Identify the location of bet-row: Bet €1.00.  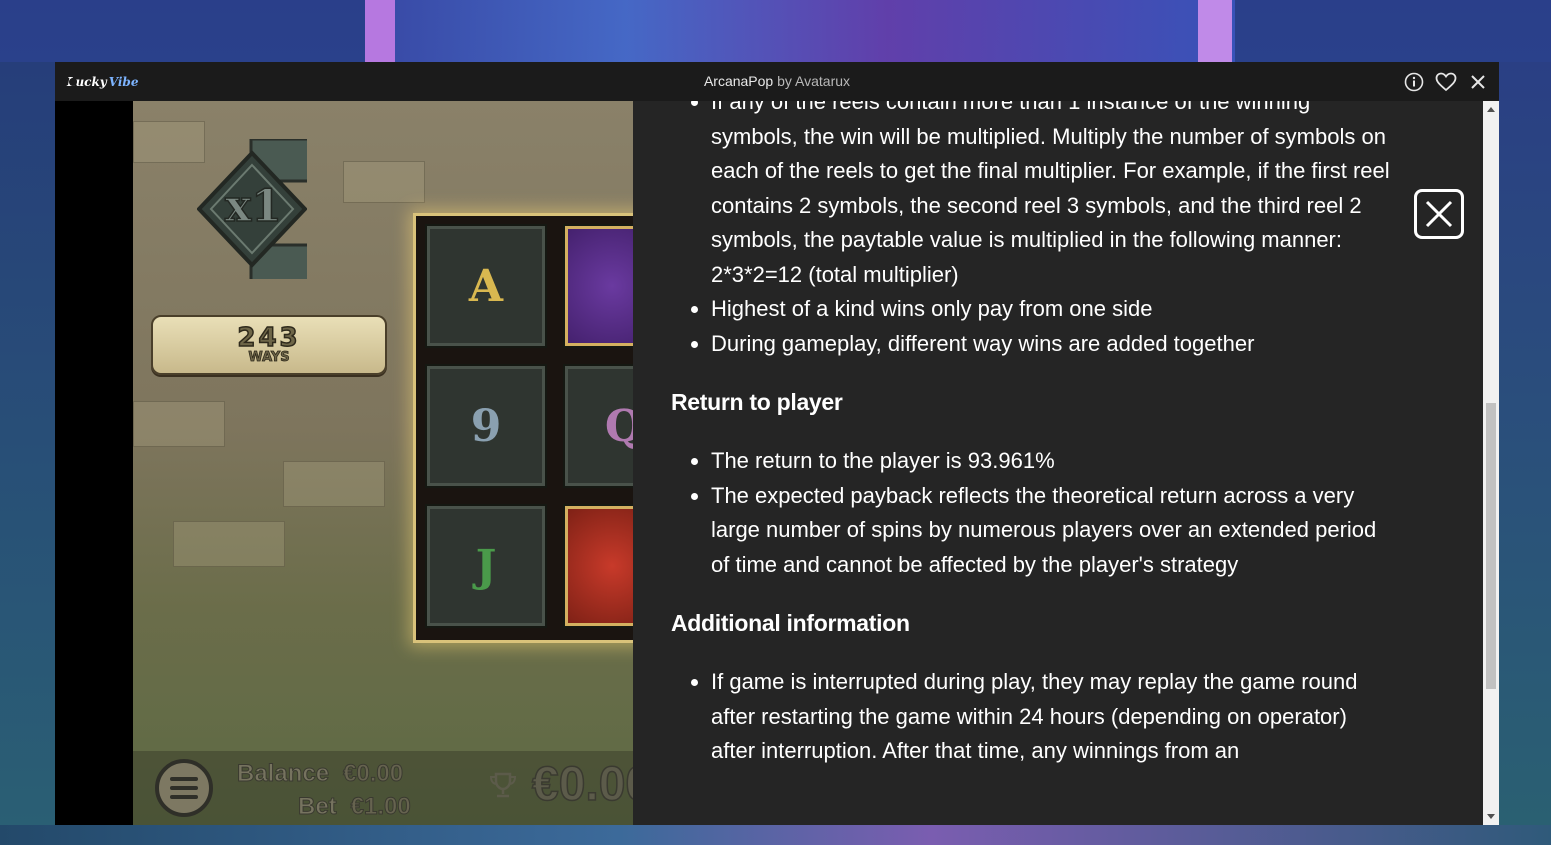
(355, 807).